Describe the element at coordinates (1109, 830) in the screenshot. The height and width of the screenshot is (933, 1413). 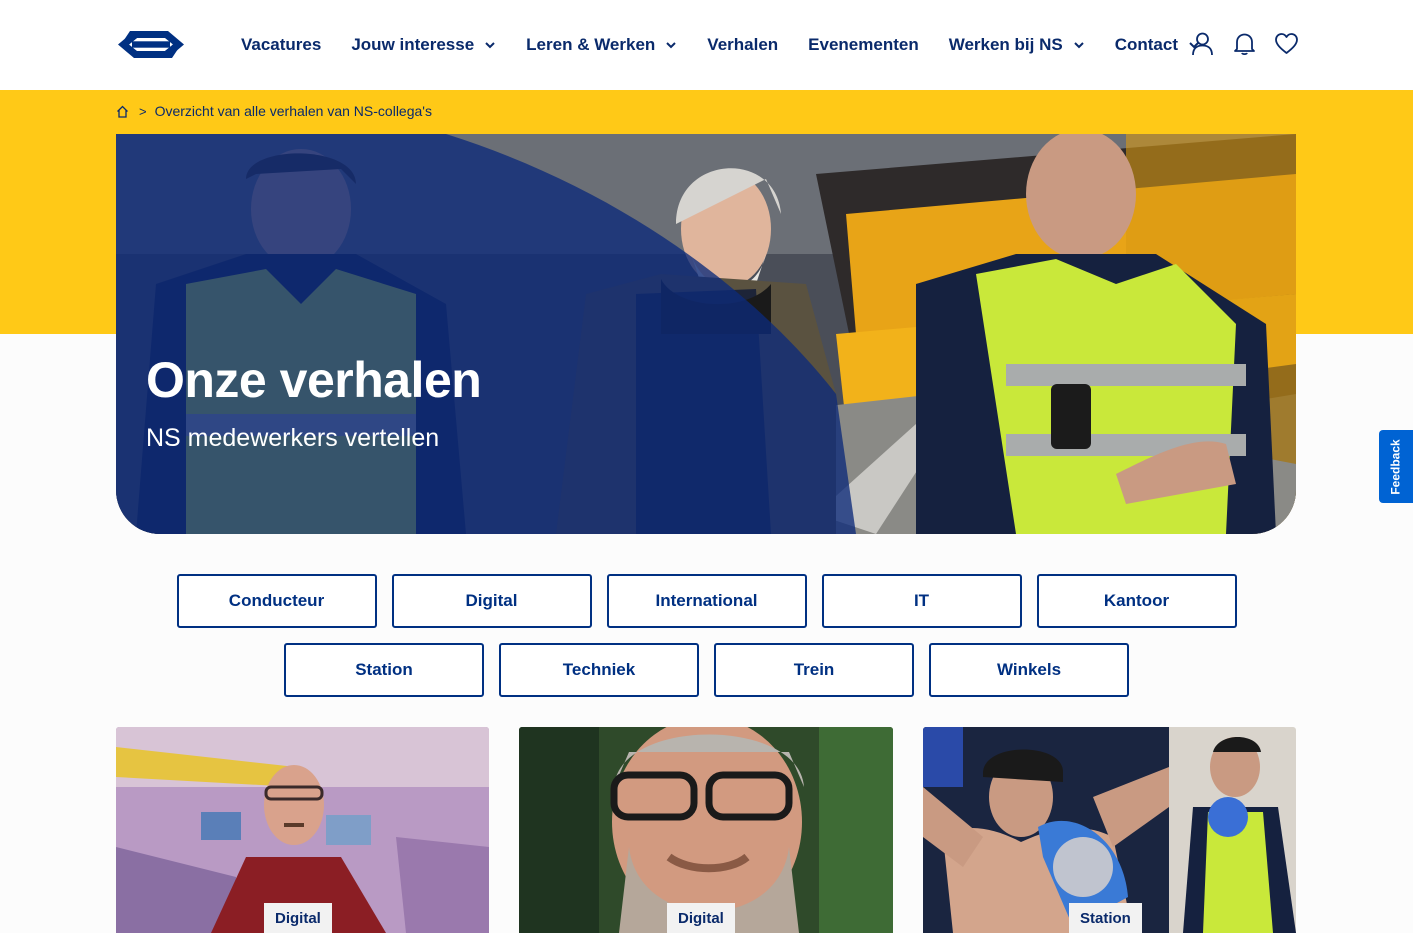
I see `story-card: Station` at that location.